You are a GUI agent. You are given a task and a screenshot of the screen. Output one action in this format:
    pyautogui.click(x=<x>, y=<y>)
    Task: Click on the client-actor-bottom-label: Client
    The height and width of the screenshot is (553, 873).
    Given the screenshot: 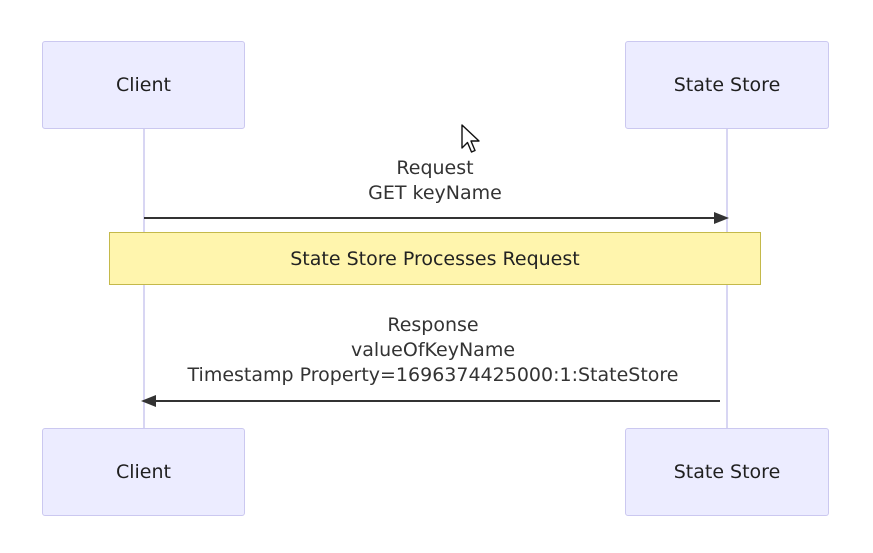 What is the action you would take?
    pyautogui.click(x=143, y=472)
    